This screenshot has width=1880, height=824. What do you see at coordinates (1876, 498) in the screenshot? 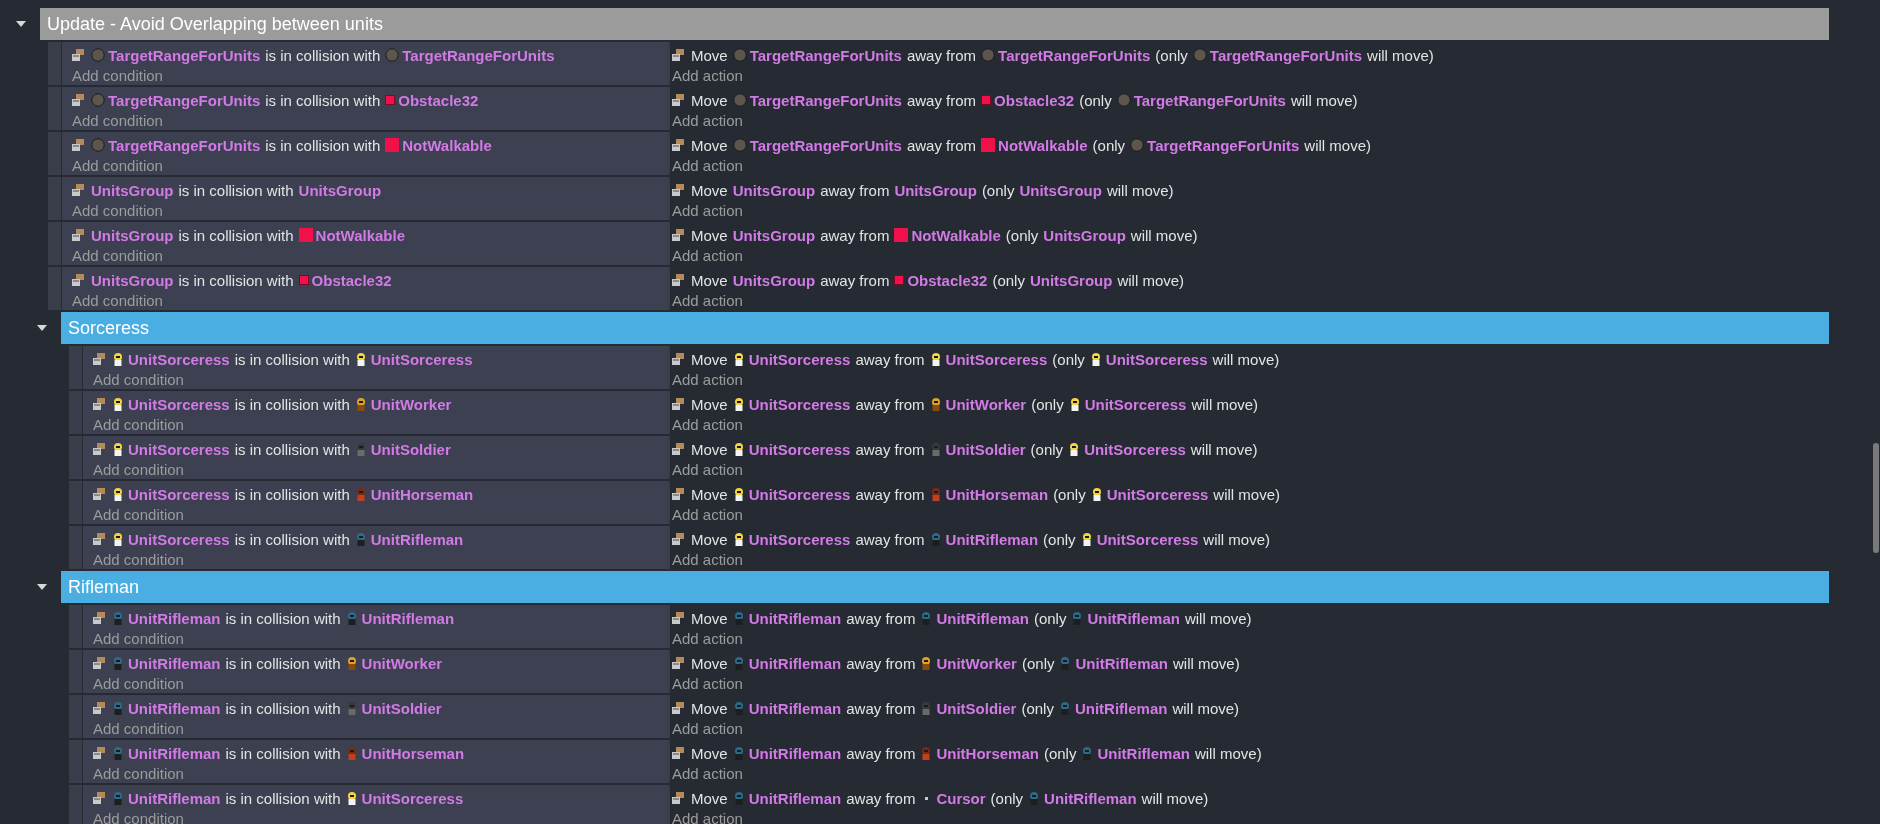
I see `scrollbar-thumb` at bounding box center [1876, 498].